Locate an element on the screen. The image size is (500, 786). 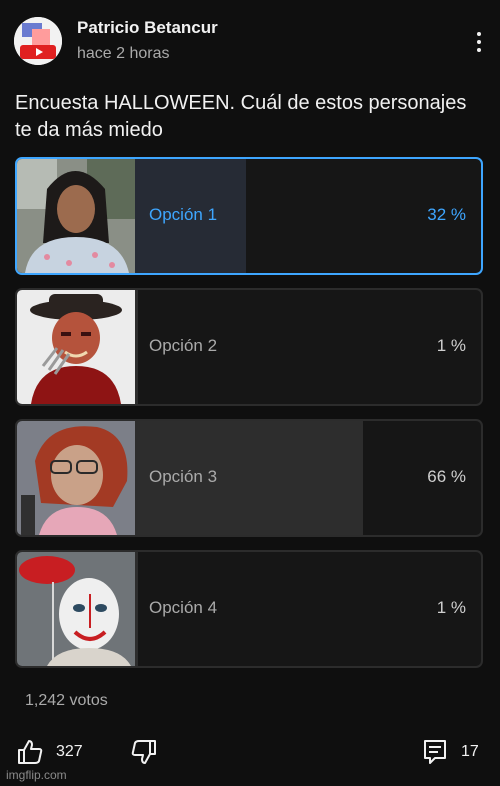
watermark: imgflip.com is located at coordinates (36, 775).